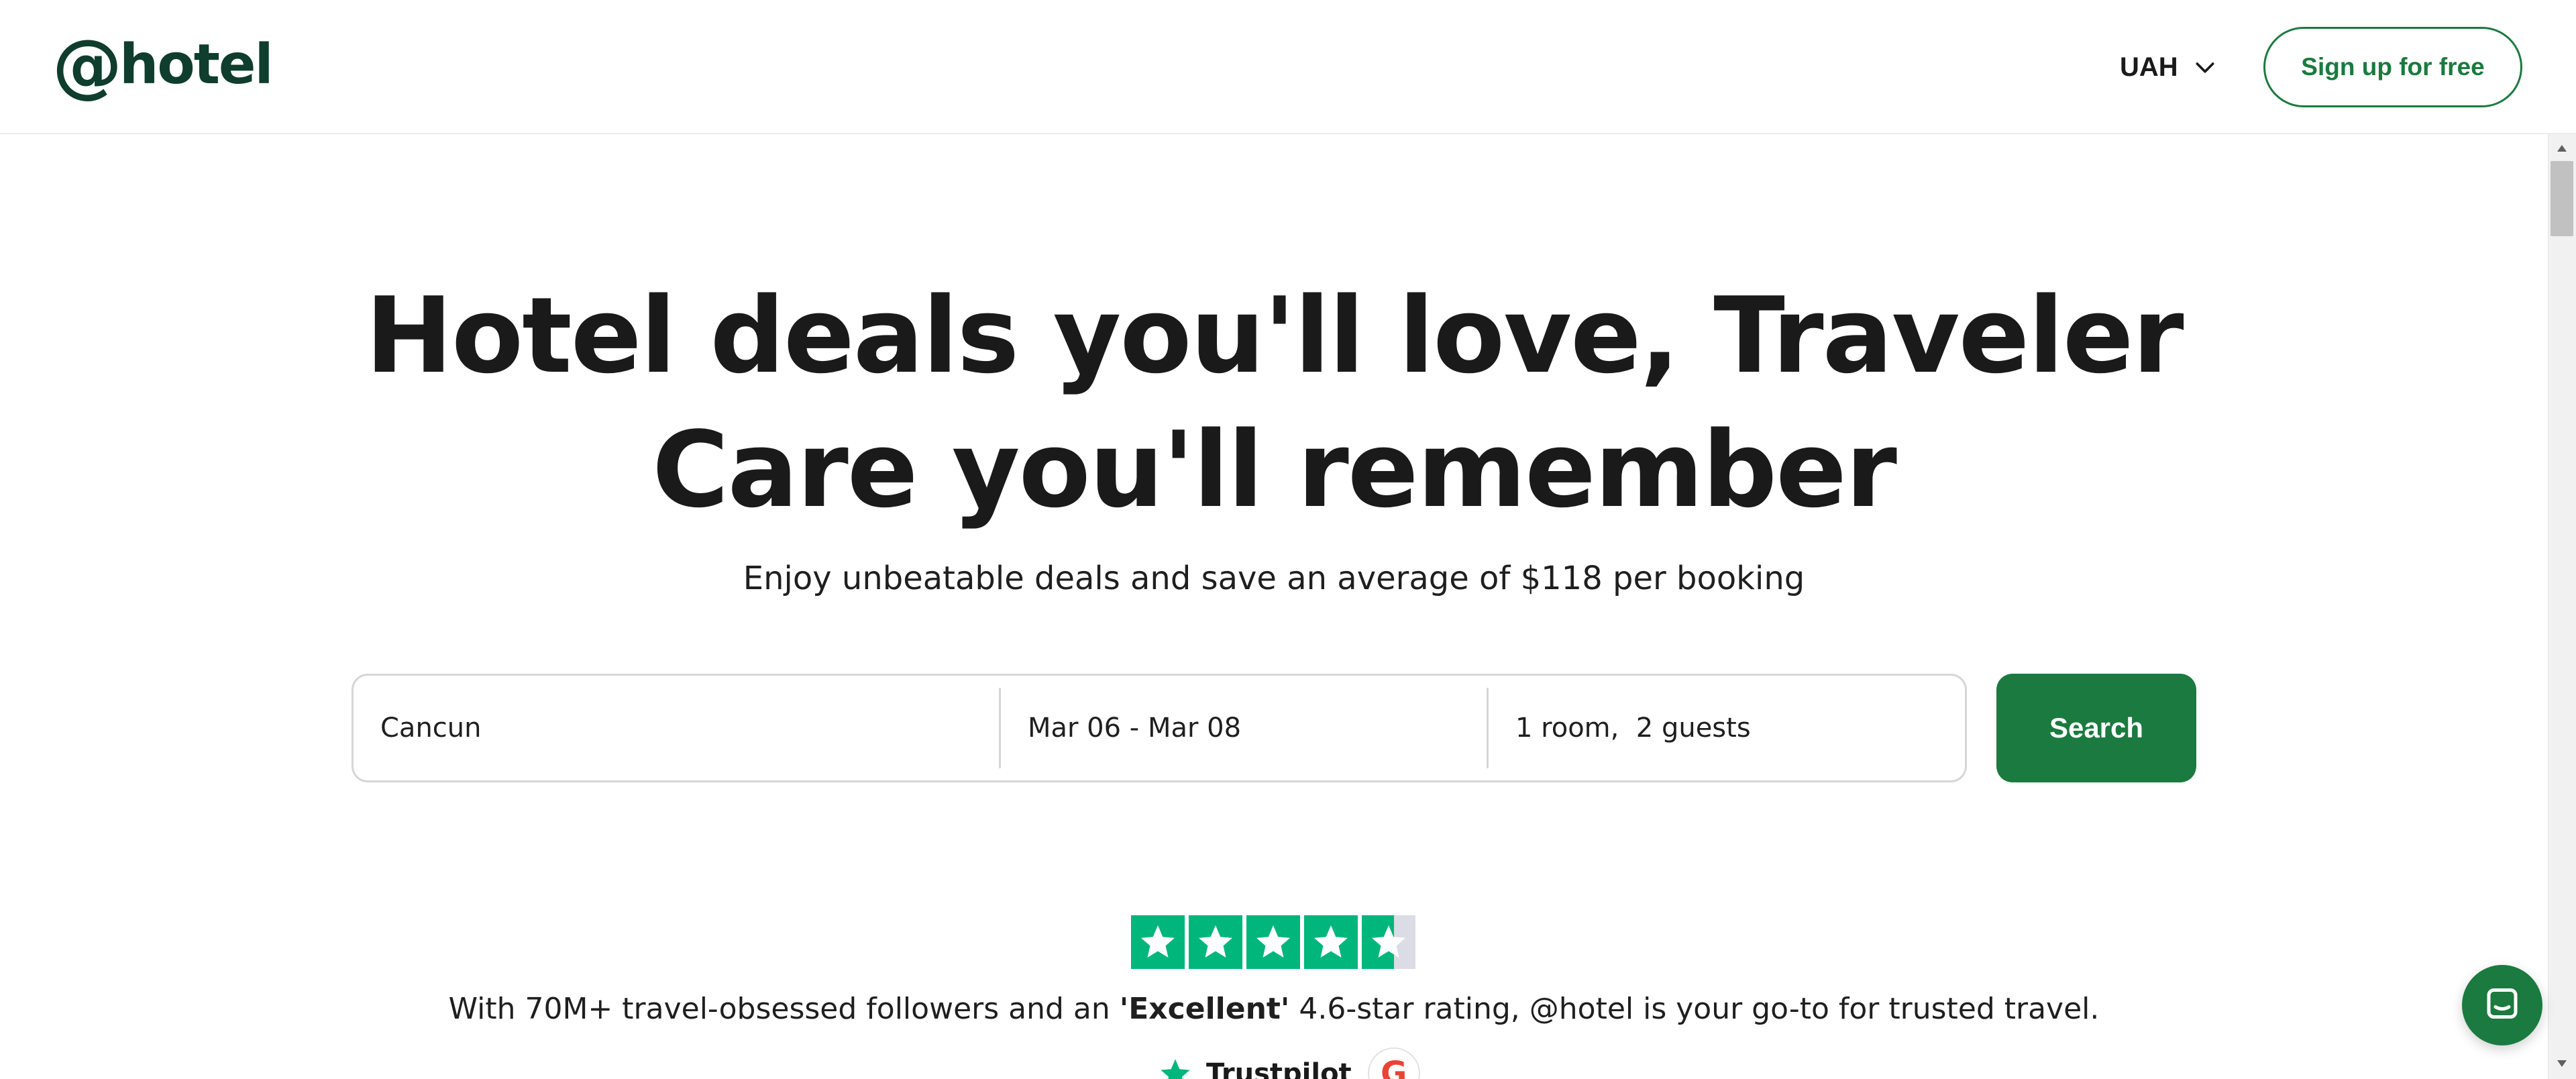  What do you see at coordinates (1633, 728) in the screenshot?
I see `guests-value: 1 room, 2 guests` at bounding box center [1633, 728].